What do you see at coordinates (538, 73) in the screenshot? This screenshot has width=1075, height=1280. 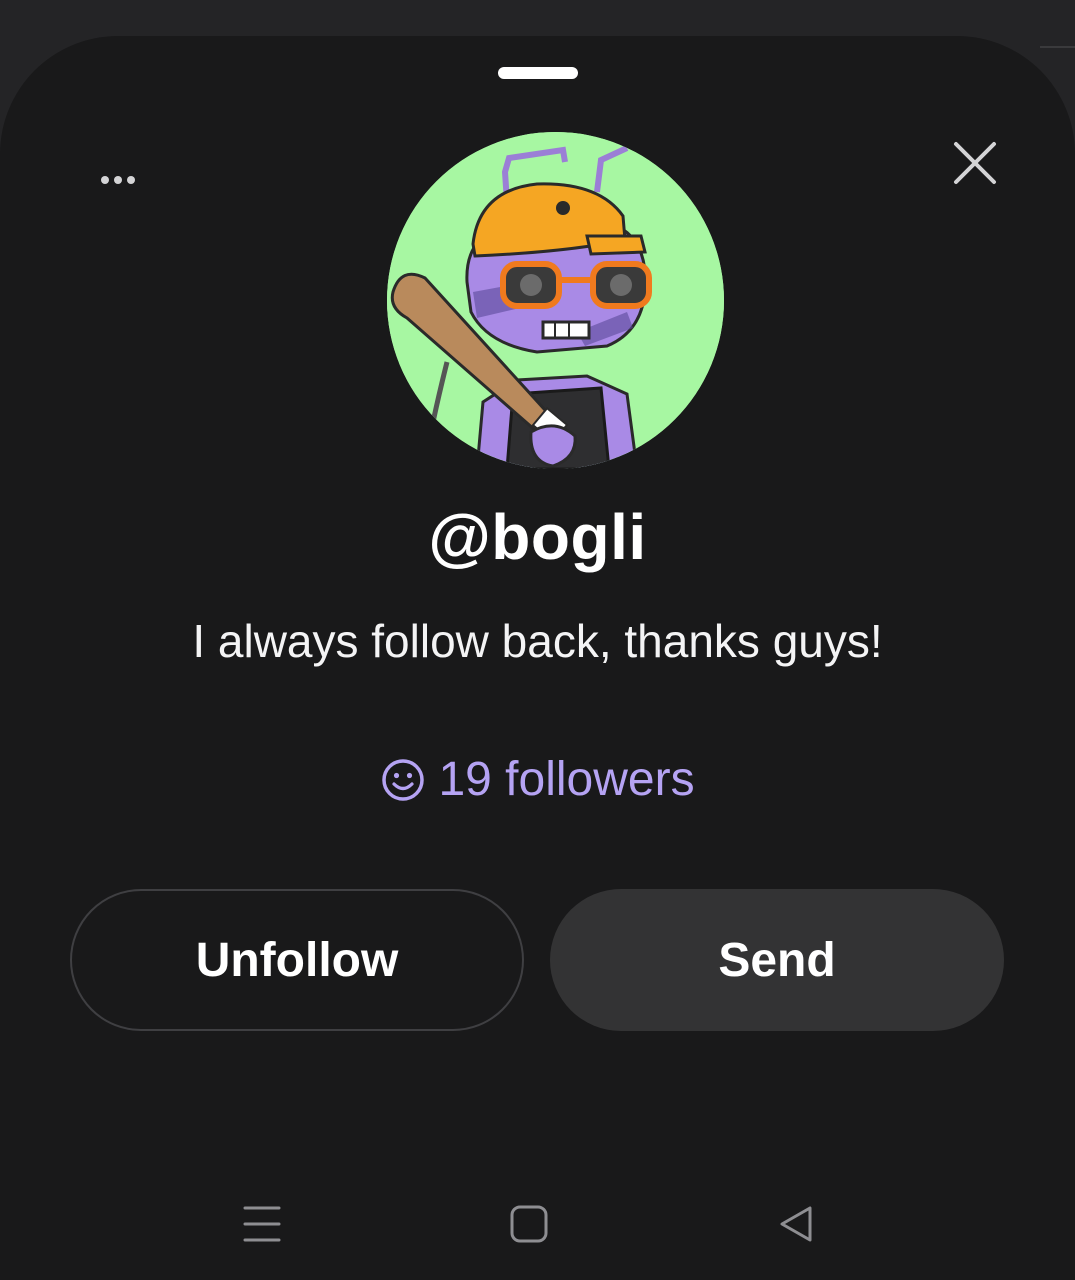 I see `sheet-grab-handle` at bounding box center [538, 73].